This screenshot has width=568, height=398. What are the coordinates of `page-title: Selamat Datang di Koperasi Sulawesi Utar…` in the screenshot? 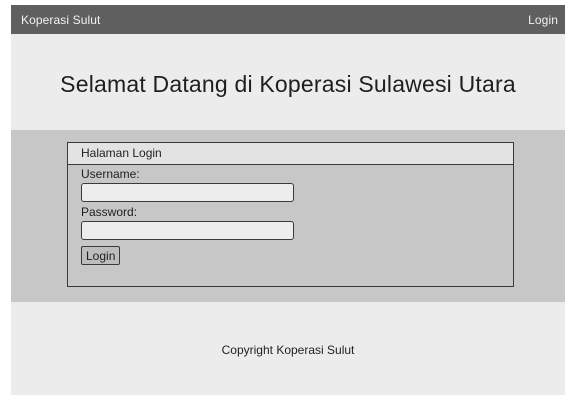 It's located at (288, 83).